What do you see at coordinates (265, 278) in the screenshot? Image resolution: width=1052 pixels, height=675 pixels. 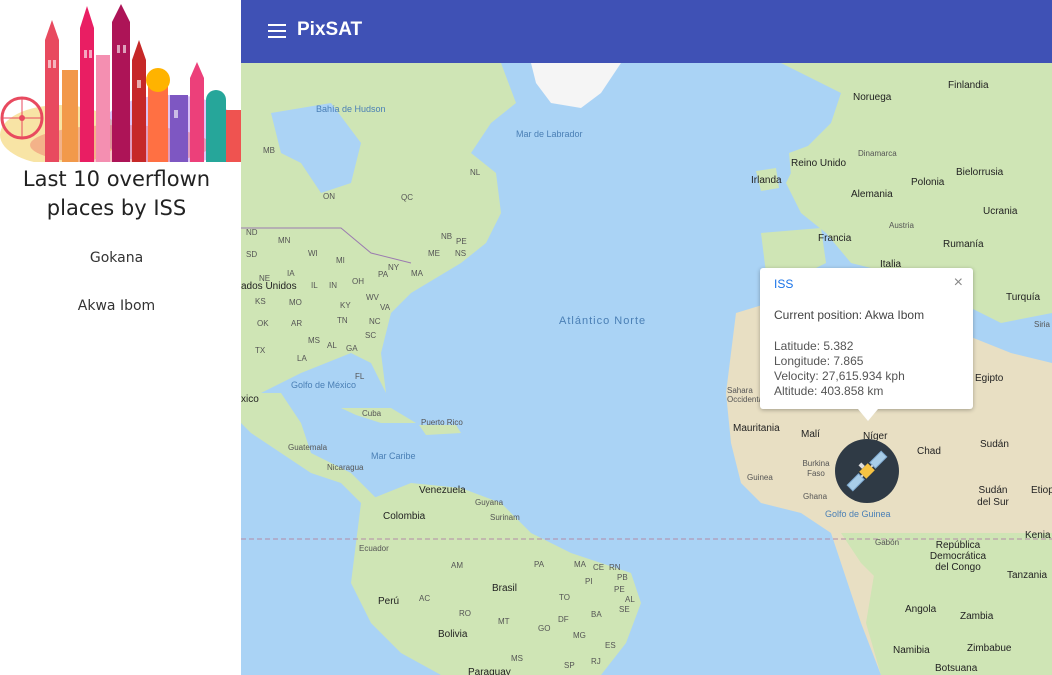 I see `map-label: NE` at bounding box center [265, 278].